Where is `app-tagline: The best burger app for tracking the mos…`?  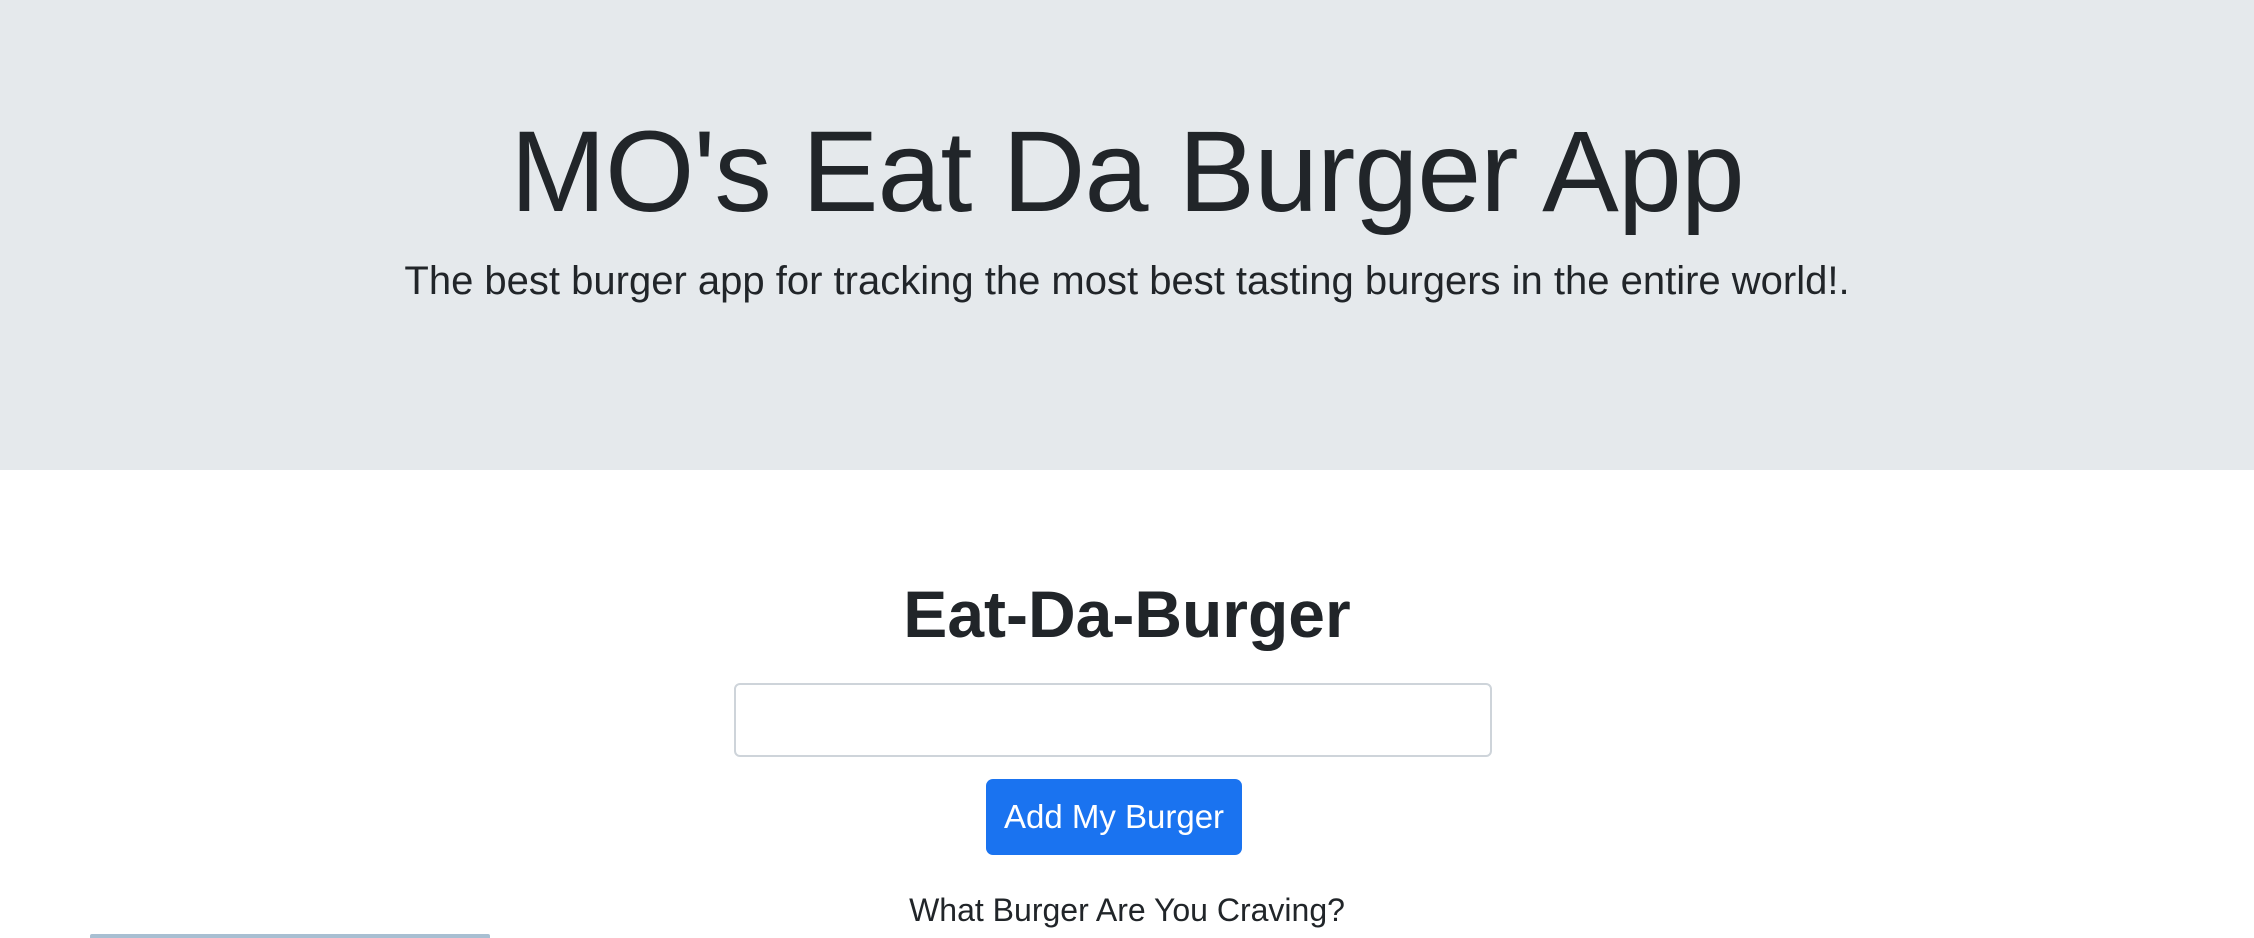
app-tagline: The best burger app for tracking the mos… is located at coordinates (1127, 281).